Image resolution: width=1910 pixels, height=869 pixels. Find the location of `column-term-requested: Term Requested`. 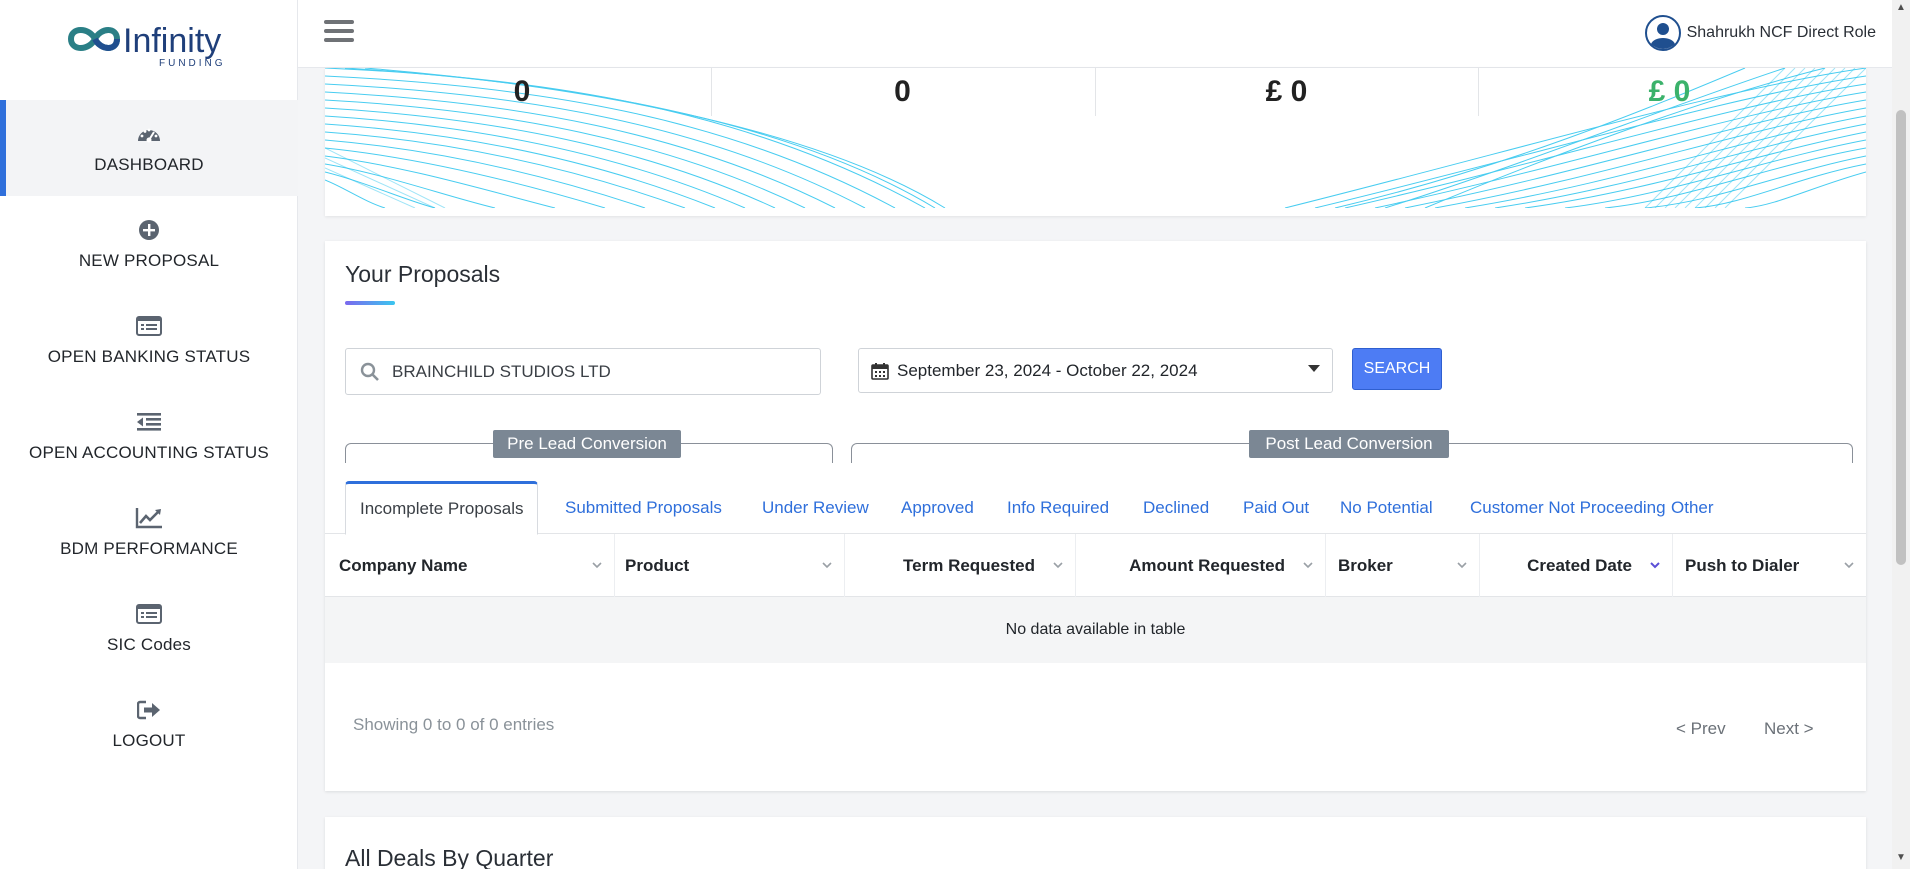

column-term-requested: Term Requested is located at coordinates (960, 565).